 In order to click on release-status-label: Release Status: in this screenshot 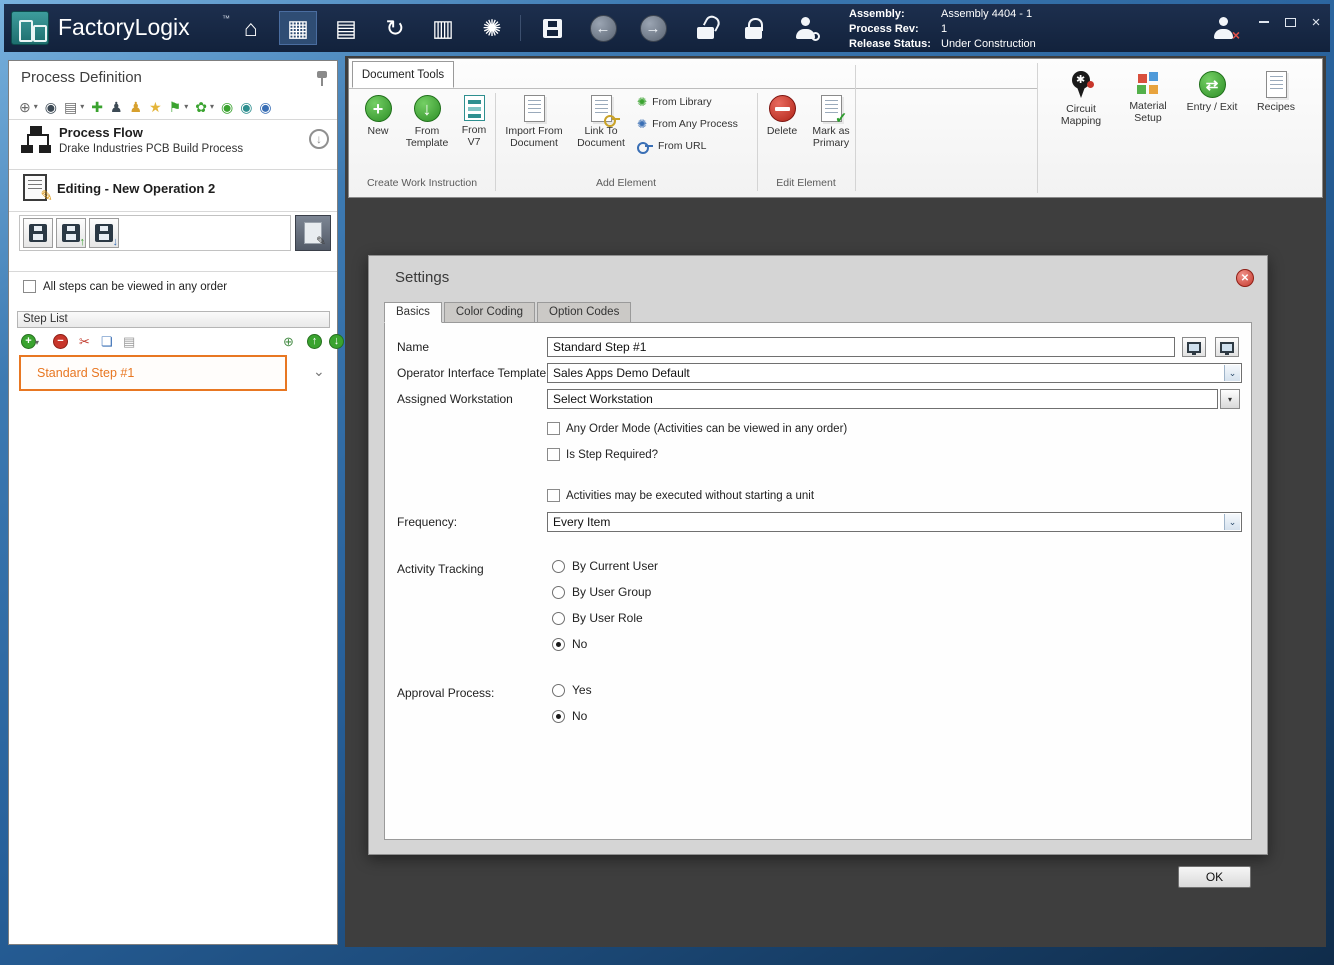, I will do `click(890, 44)`.